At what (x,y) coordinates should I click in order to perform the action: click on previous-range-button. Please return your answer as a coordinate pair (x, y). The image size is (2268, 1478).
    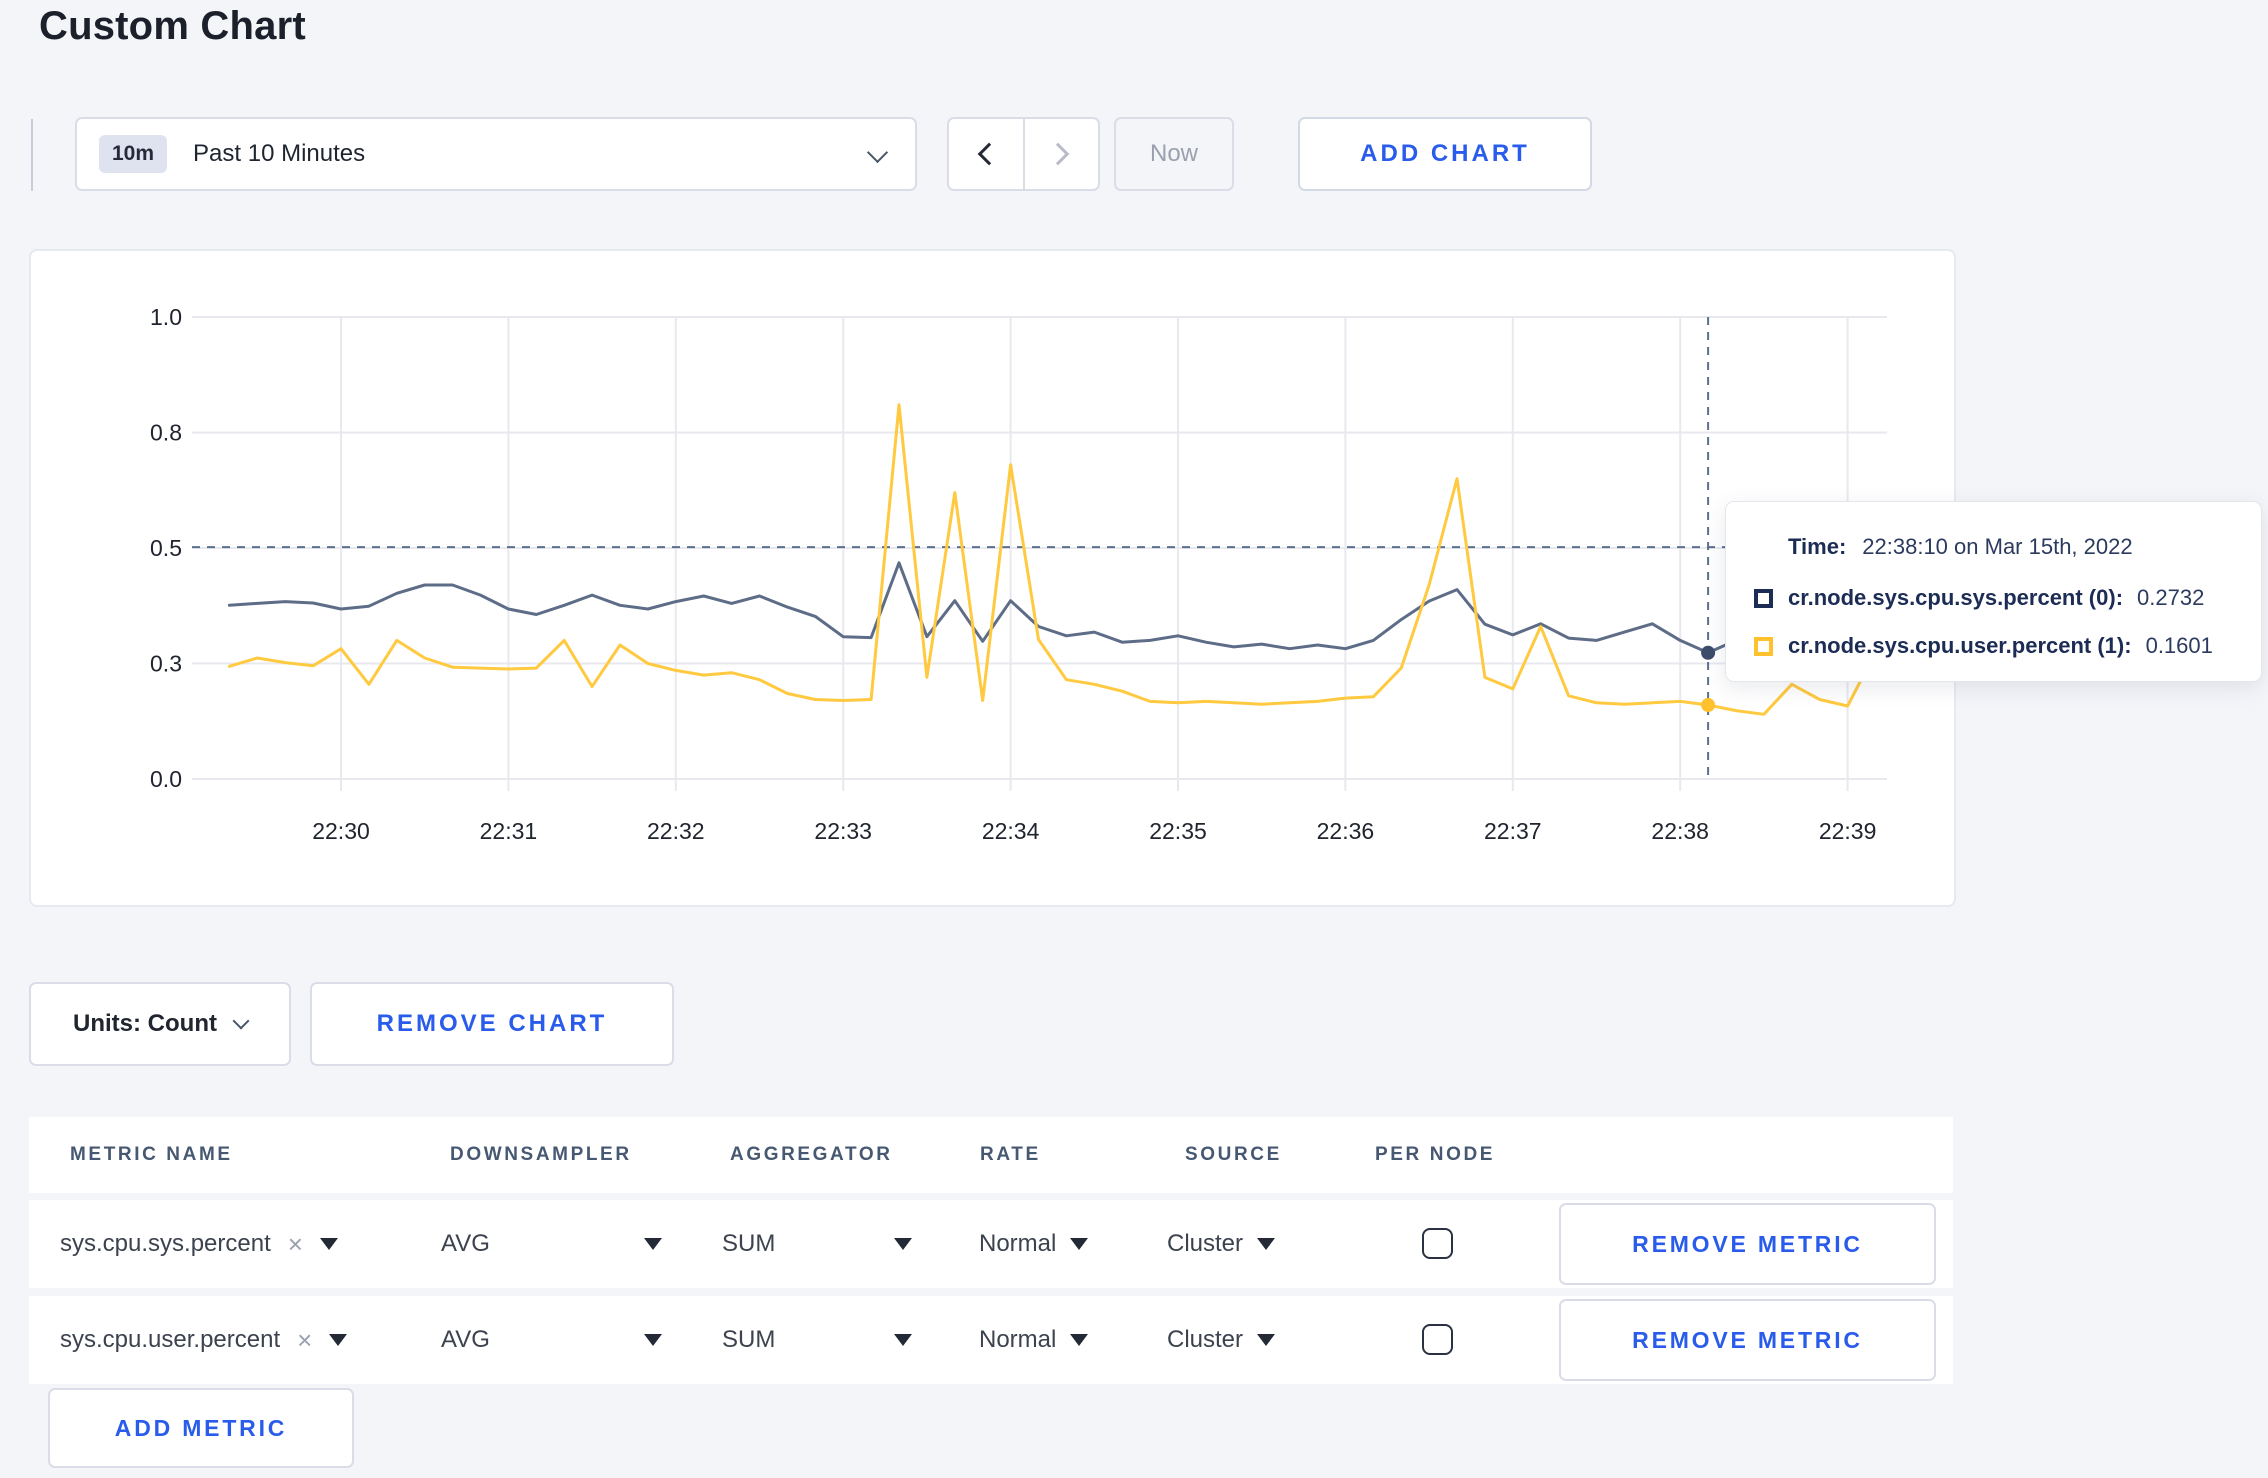
    Looking at the image, I should click on (986, 154).